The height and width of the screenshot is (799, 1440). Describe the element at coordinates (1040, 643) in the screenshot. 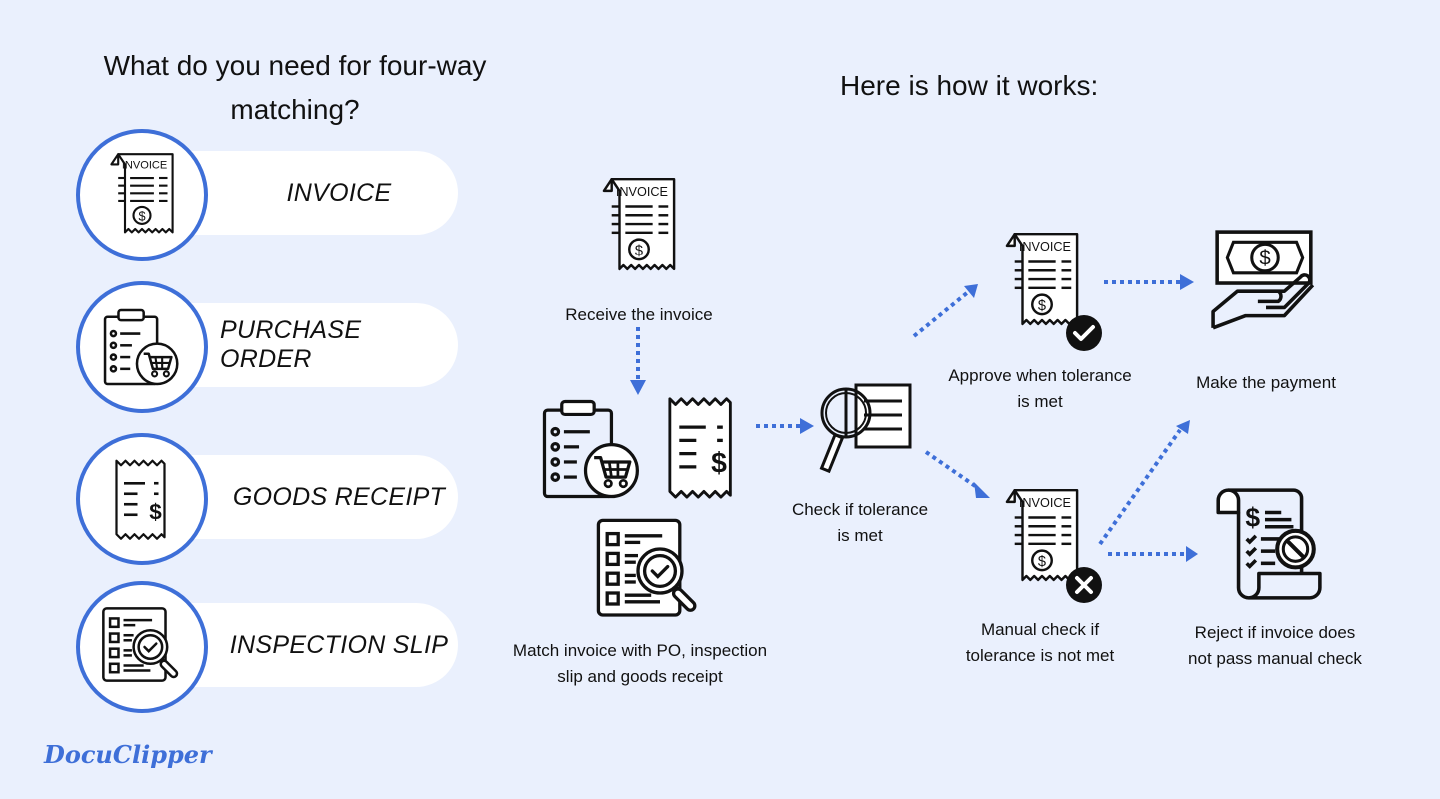

I see `step-manual-label: Manual check if tolerance is not met` at that location.